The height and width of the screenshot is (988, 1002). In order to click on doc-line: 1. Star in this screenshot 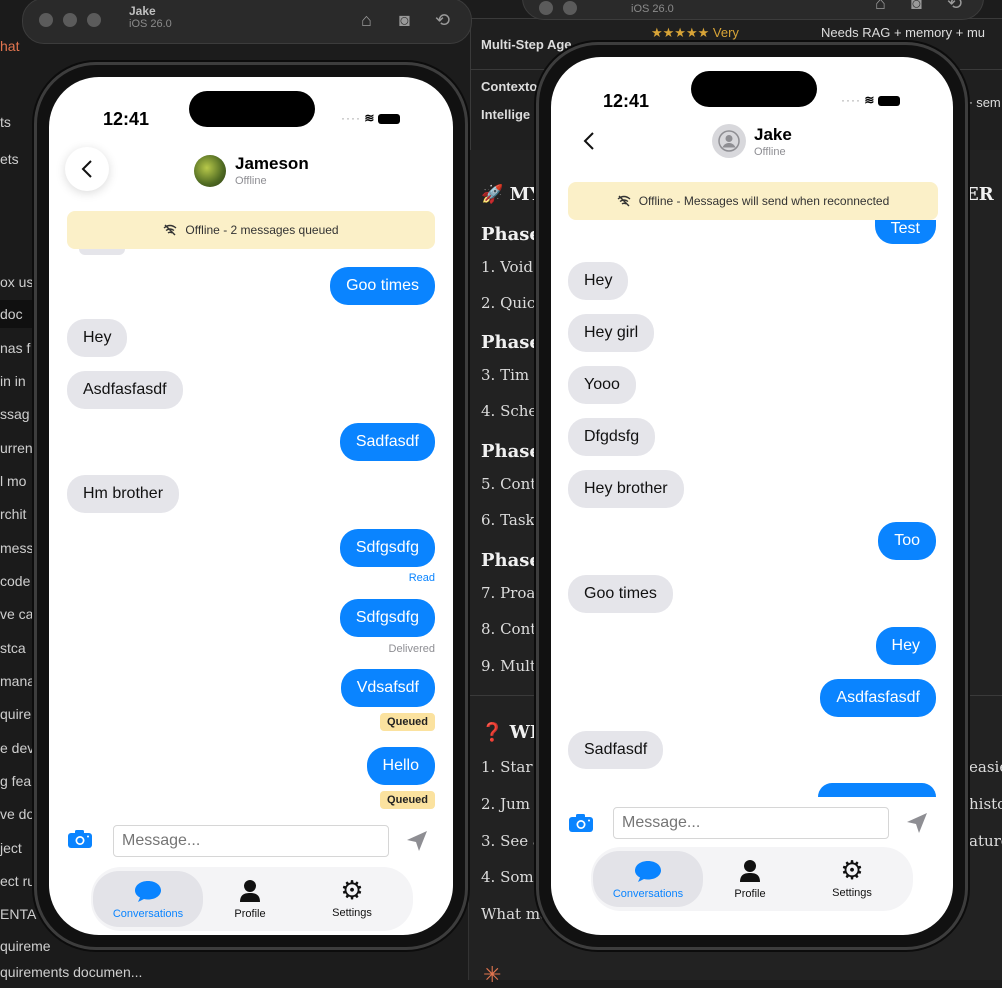, I will do `click(507, 767)`.